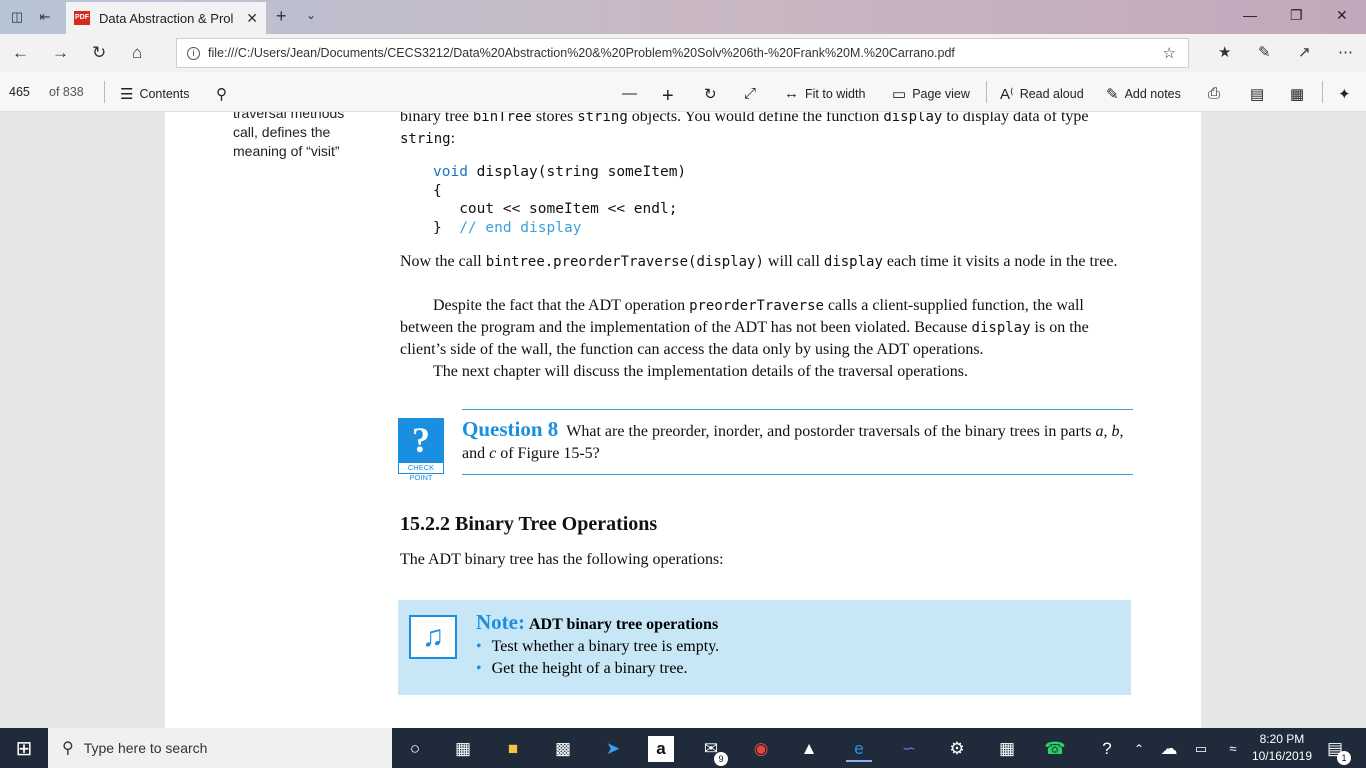 This screenshot has height=768, width=1366. What do you see at coordinates (1342, 15) in the screenshot?
I see `close-window-icon: ✕` at bounding box center [1342, 15].